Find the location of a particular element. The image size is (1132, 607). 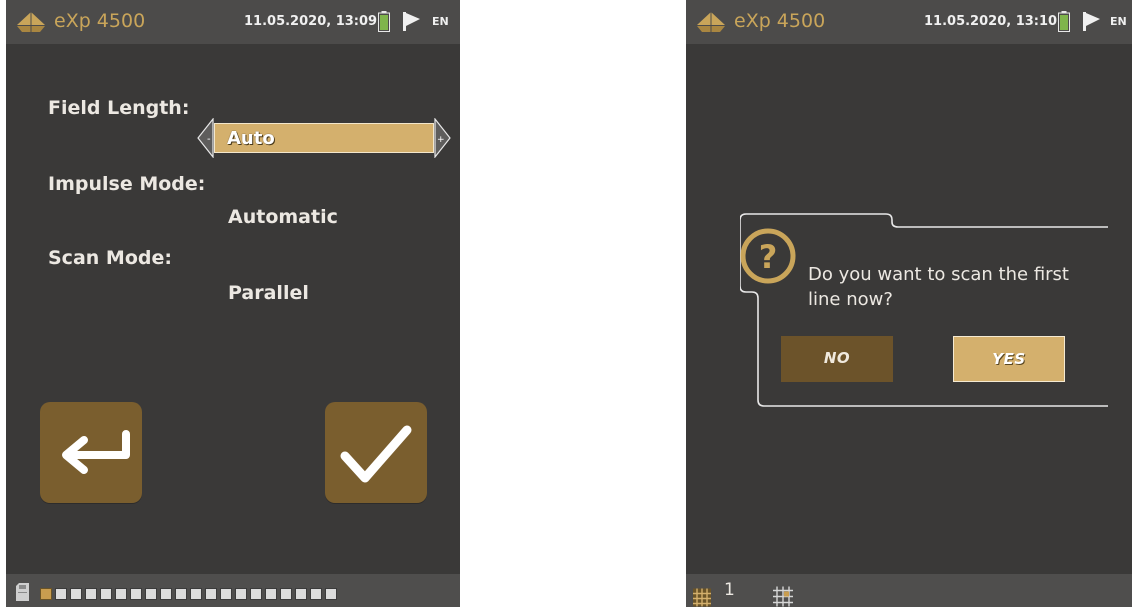

scan-grid-icon is located at coordinates (702, 597).